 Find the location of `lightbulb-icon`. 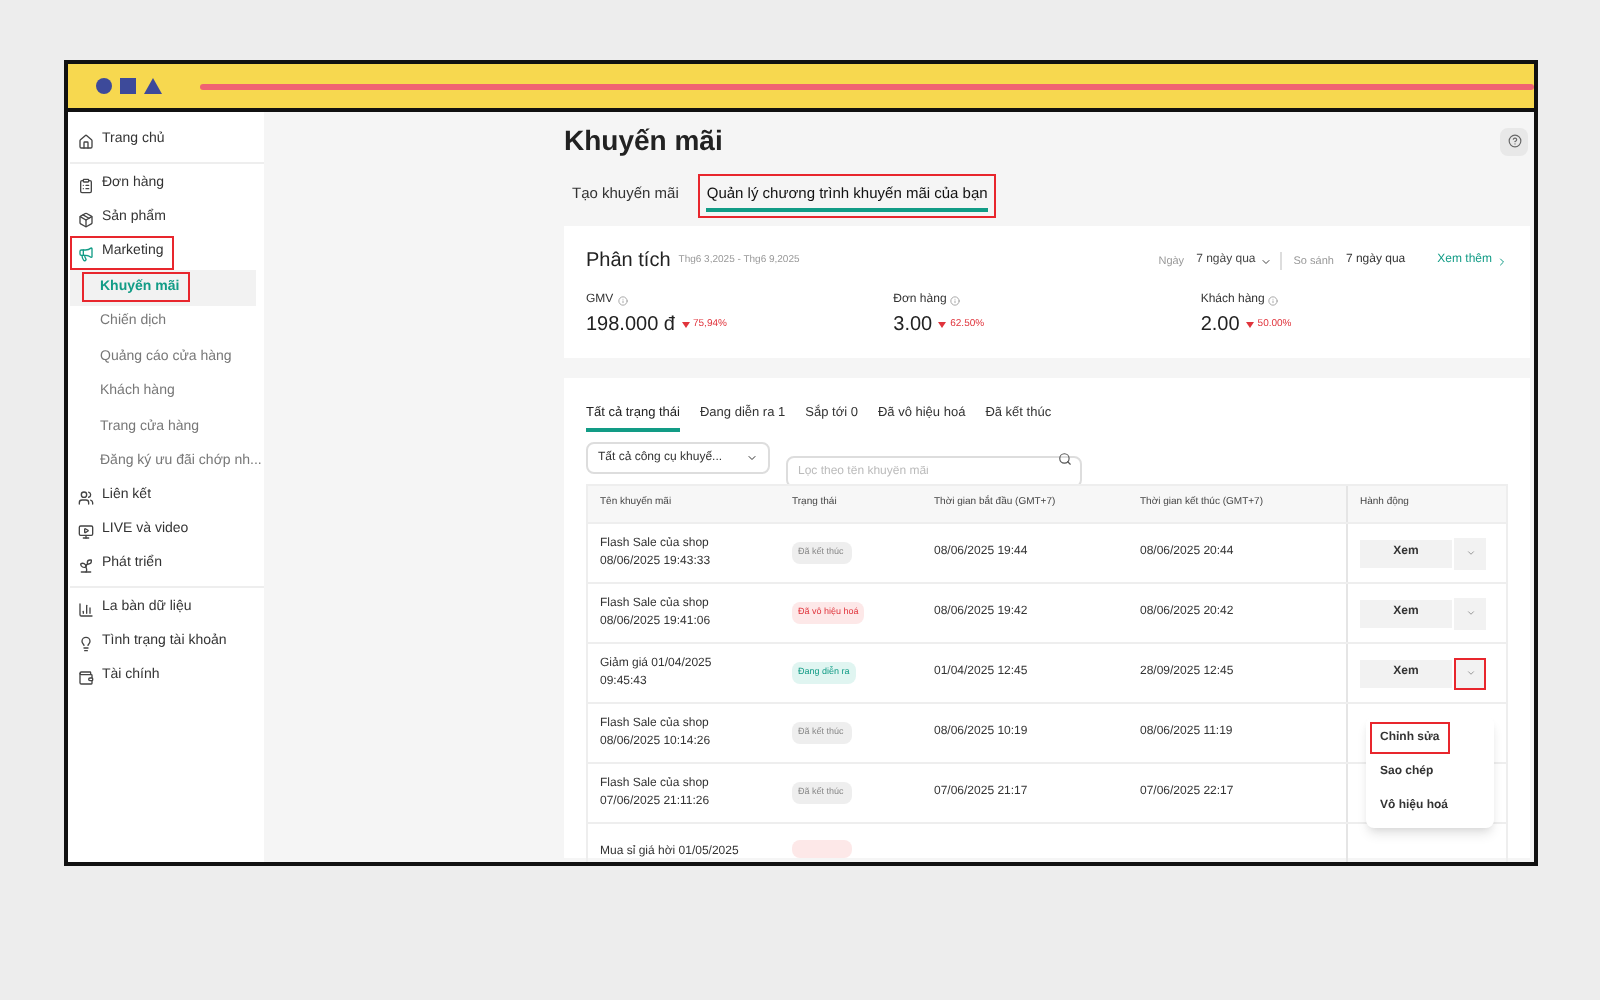

lightbulb-icon is located at coordinates (86, 643).